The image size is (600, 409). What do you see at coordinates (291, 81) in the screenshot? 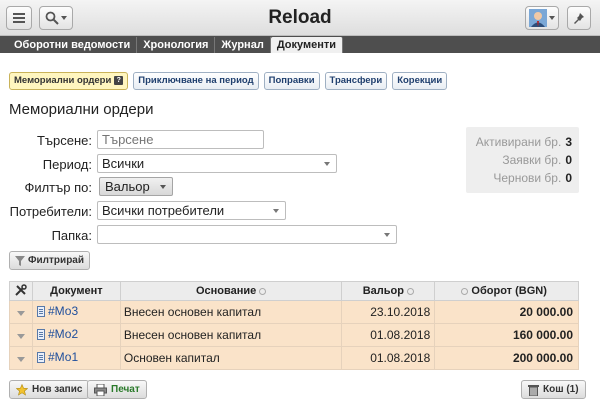
I see `subtab-corrections: Поправки` at bounding box center [291, 81].